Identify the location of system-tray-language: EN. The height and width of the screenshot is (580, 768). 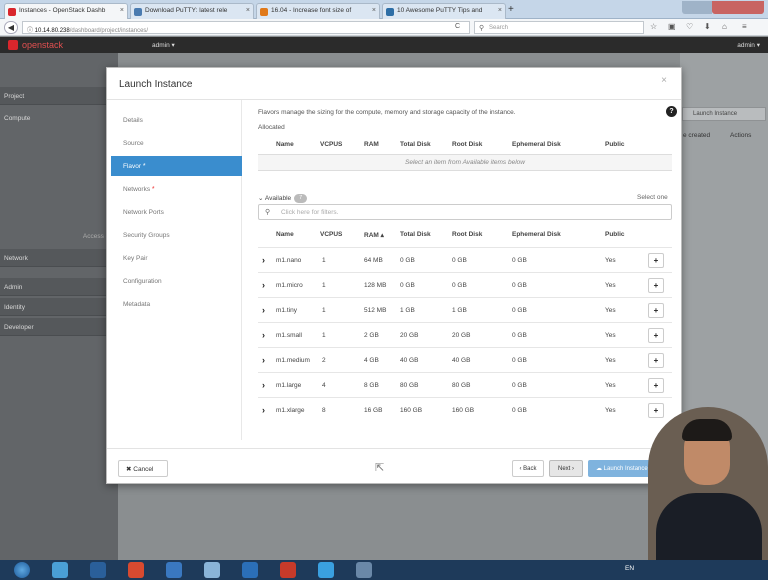
(629, 568).